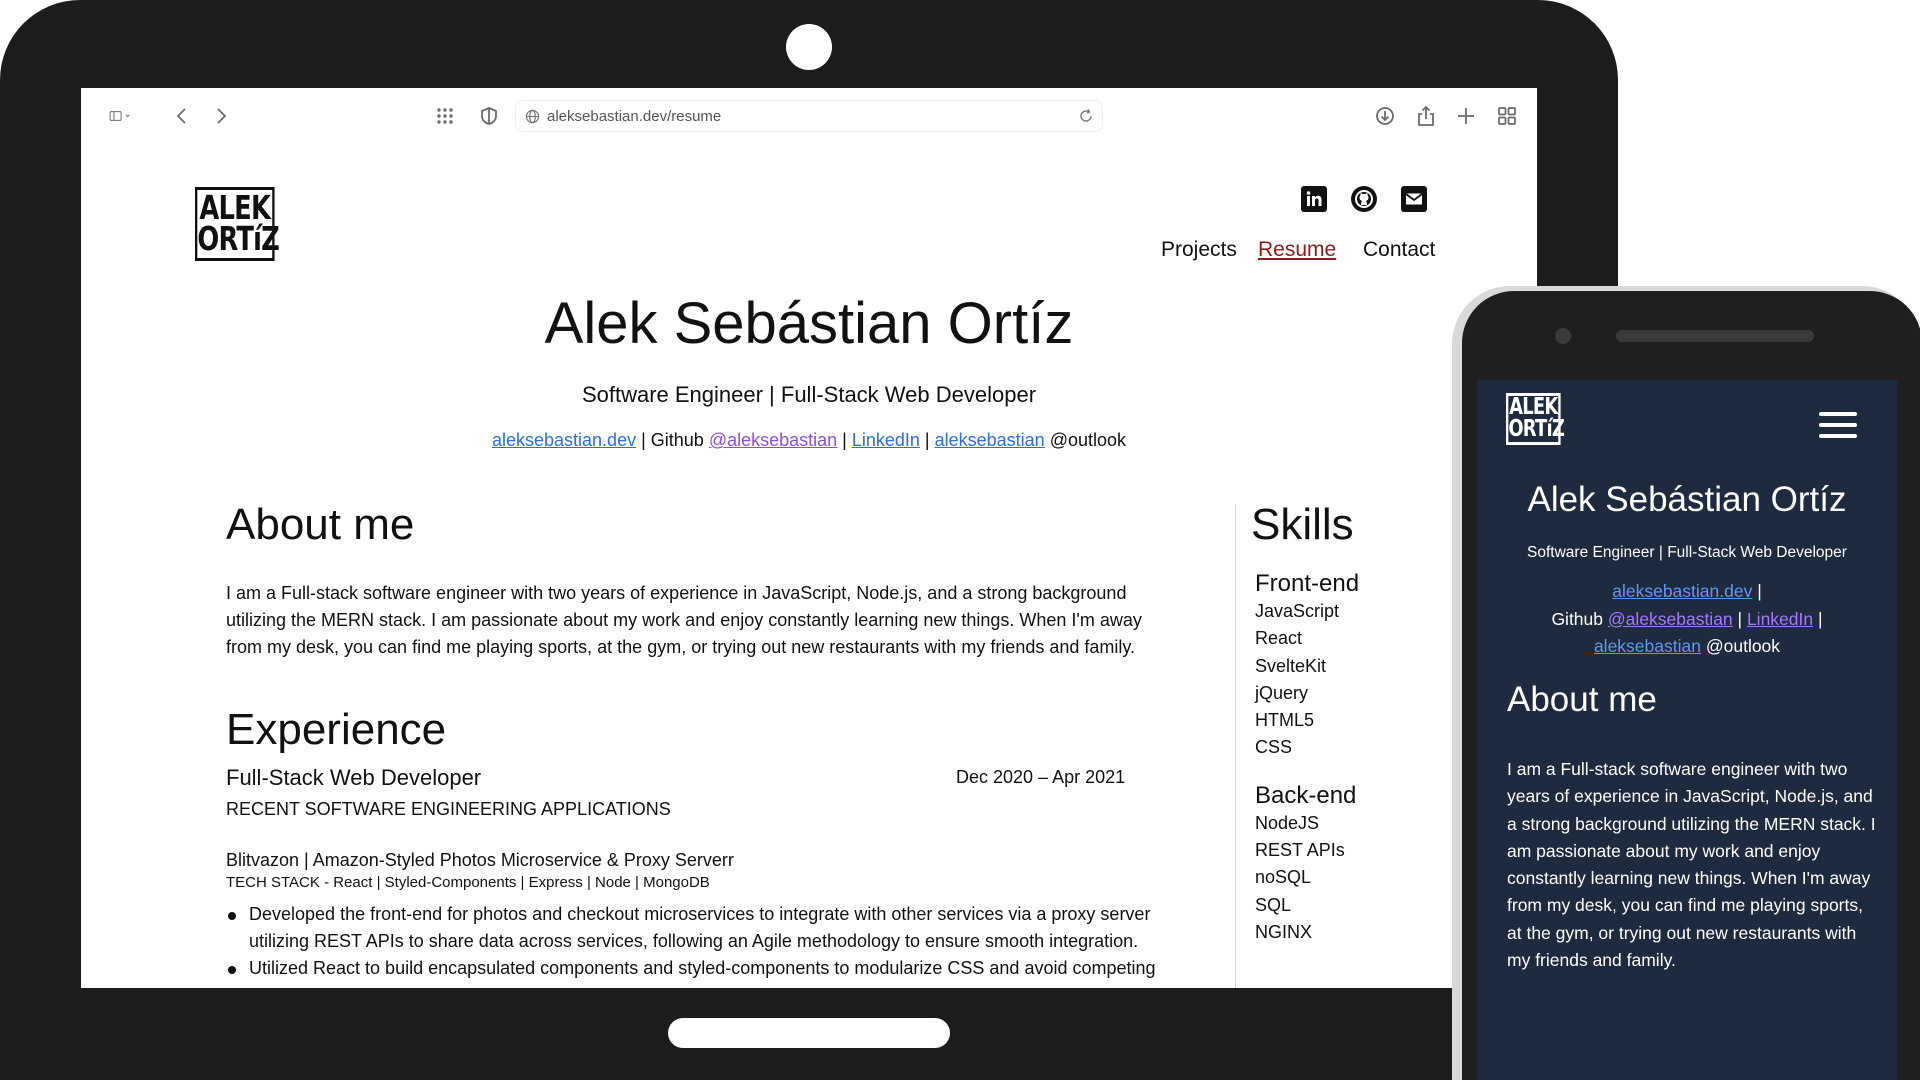  Describe the element at coordinates (1235, 746) in the screenshot. I see `column-divider` at that location.